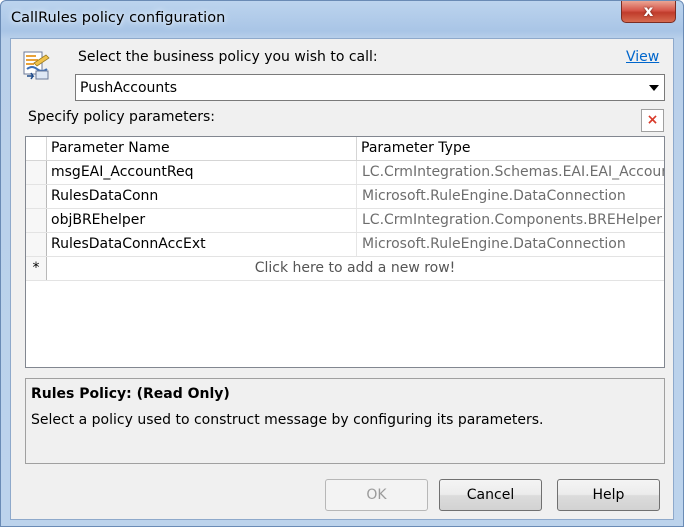 This screenshot has height=527, width=684. What do you see at coordinates (510, 220) in the screenshot?
I see `parameter-type-cell: LC.CrmIntegration.Components.BREHelper` at bounding box center [510, 220].